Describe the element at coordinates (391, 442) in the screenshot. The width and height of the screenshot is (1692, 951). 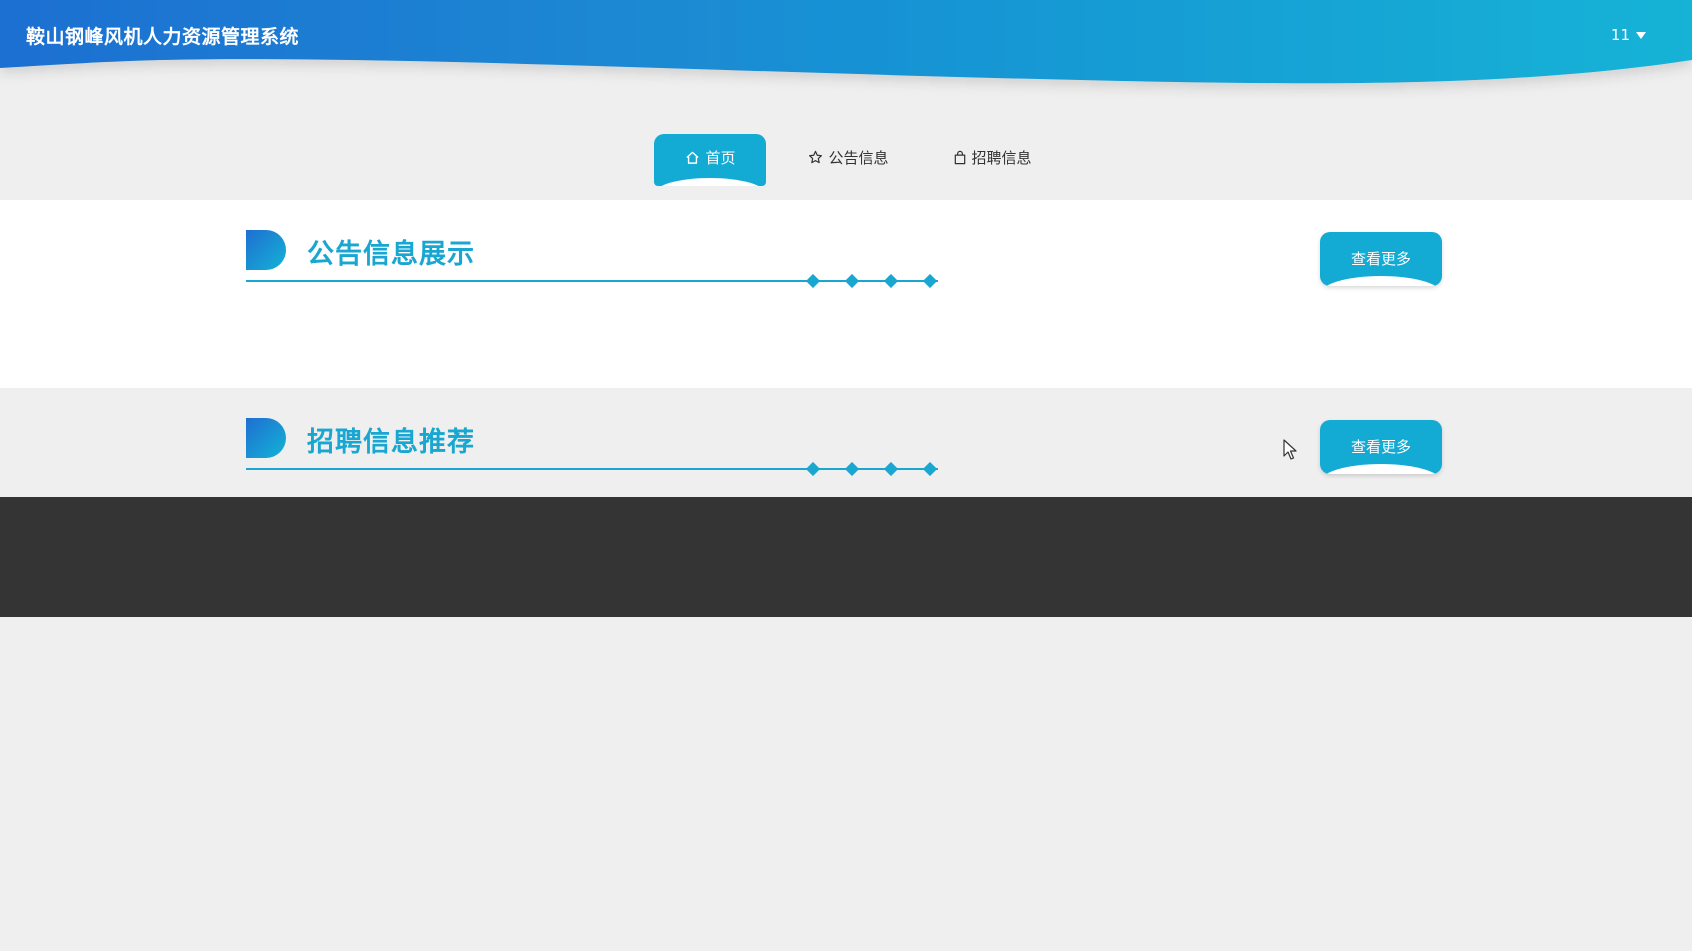
I see `section-title: 招聘信息推荐` at that location.